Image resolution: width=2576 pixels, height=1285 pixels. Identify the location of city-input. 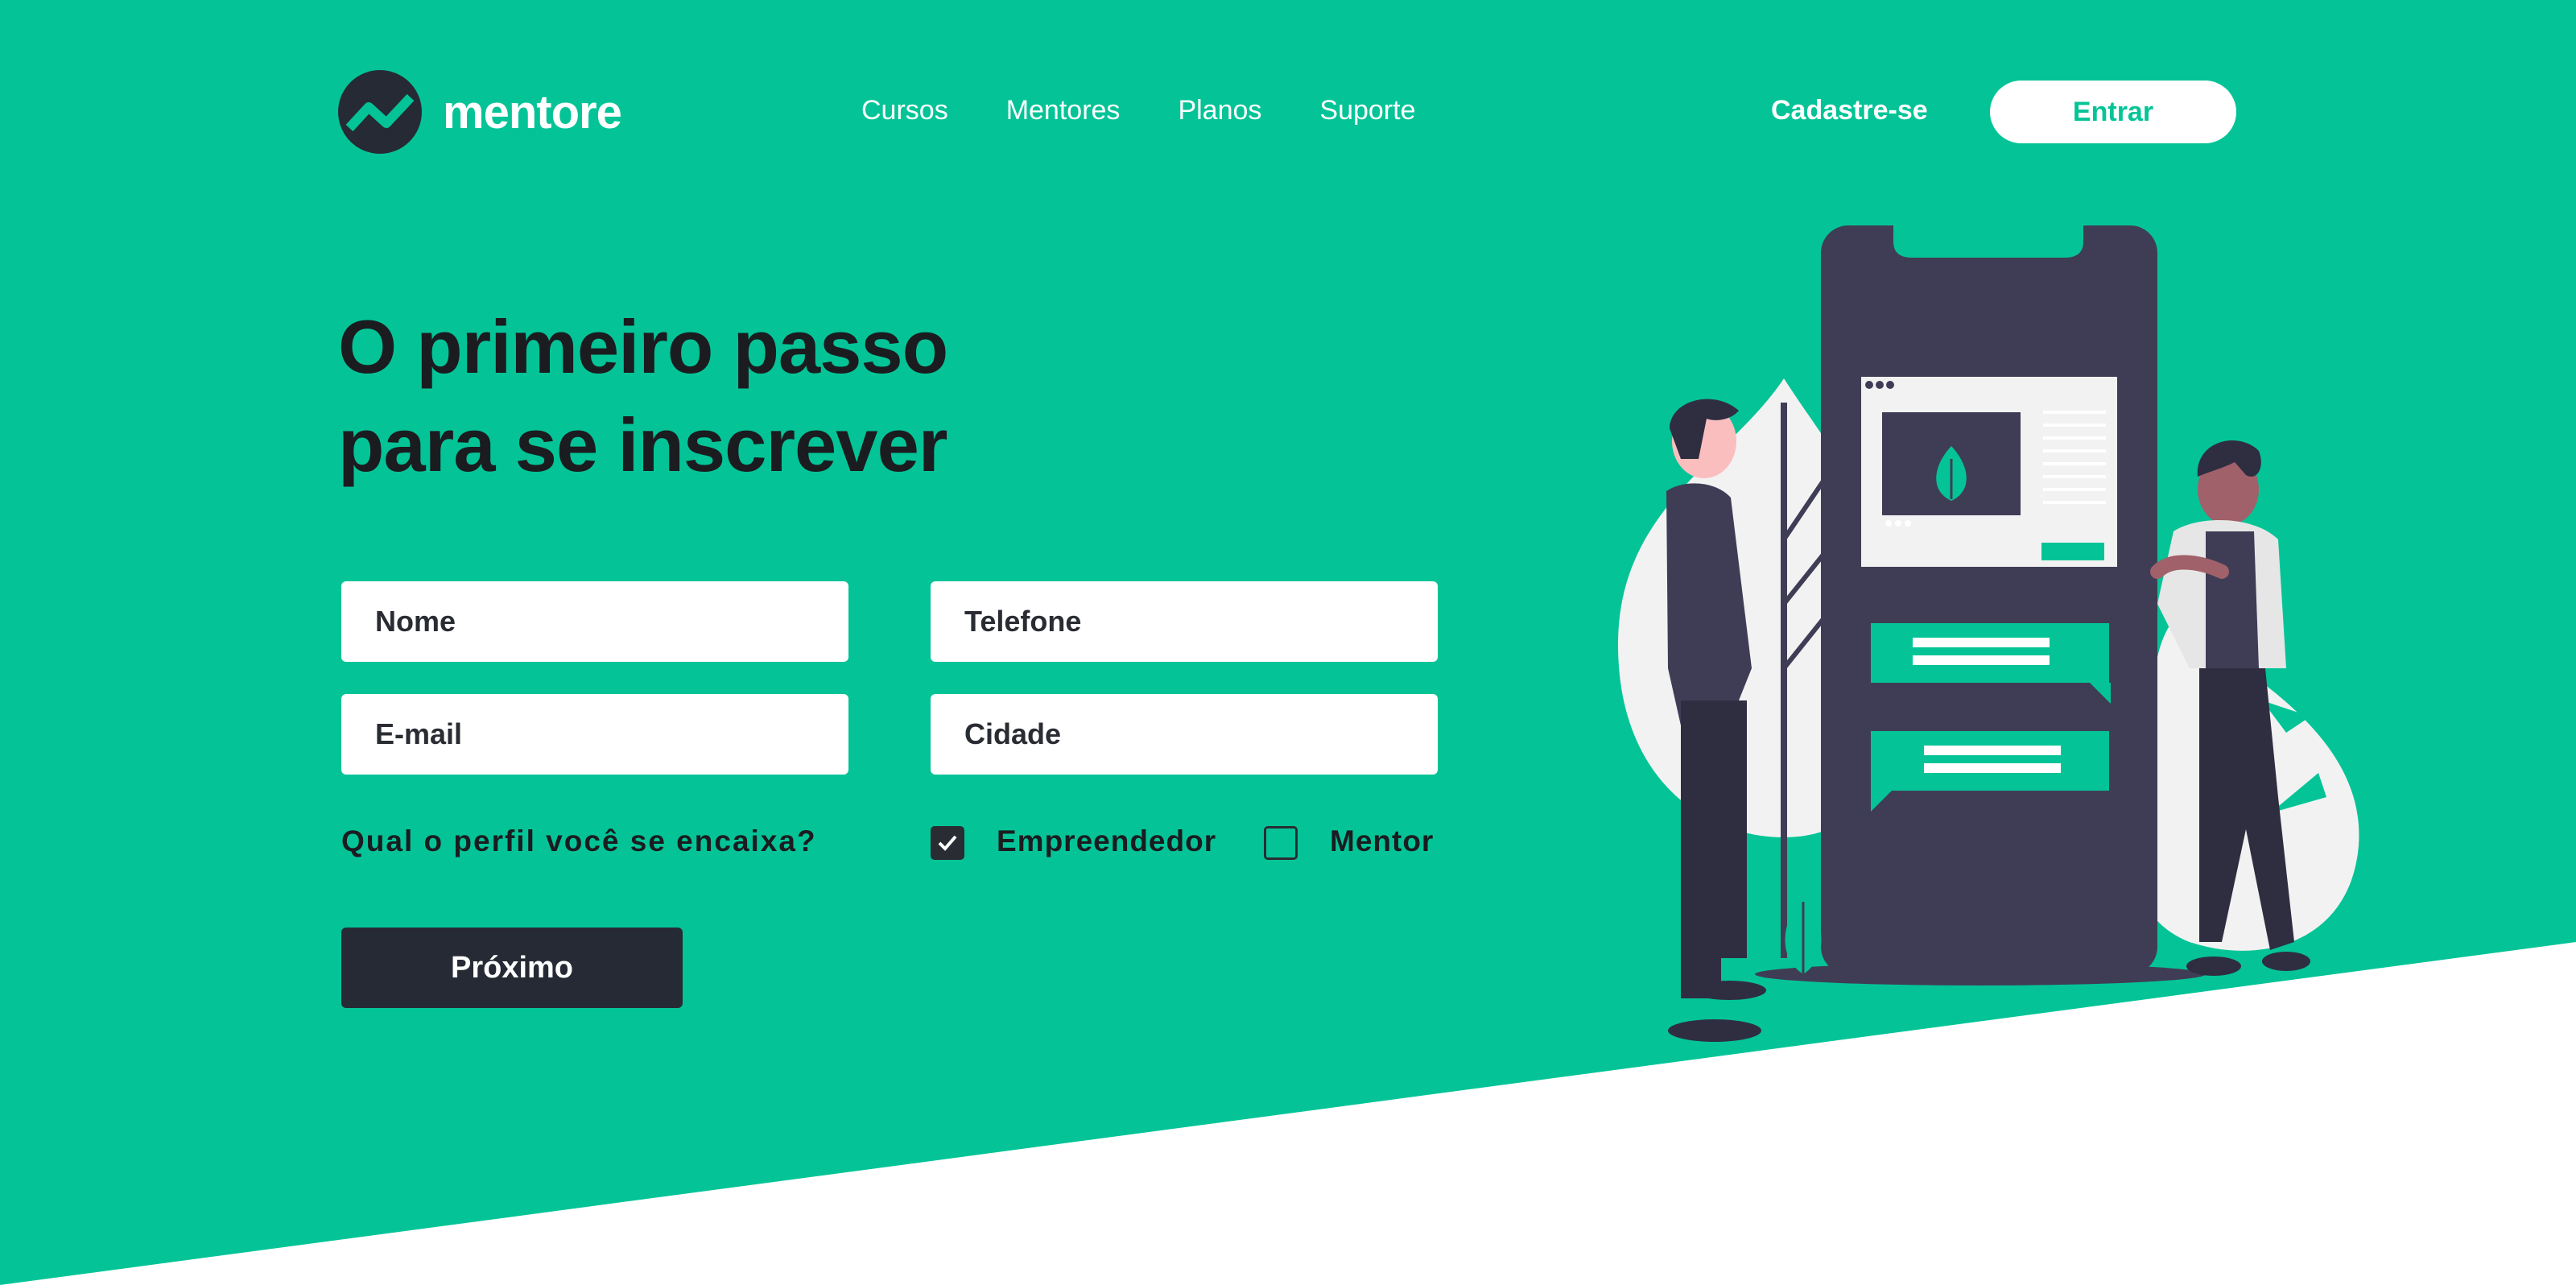
(1184, 734).